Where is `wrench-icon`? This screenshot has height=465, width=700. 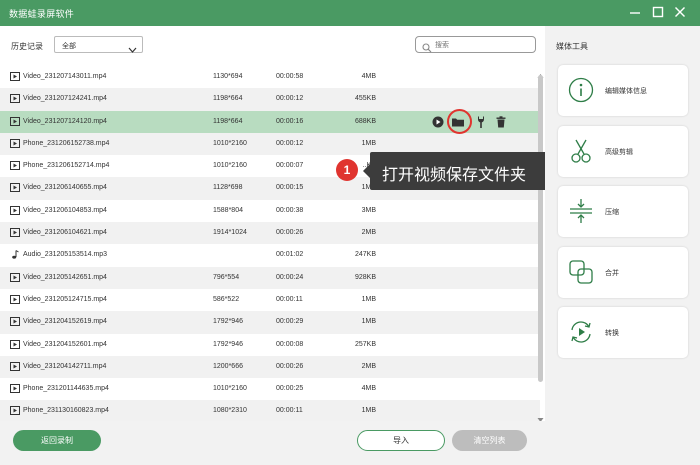
wrench-icon is located at coordinates (481, 122).